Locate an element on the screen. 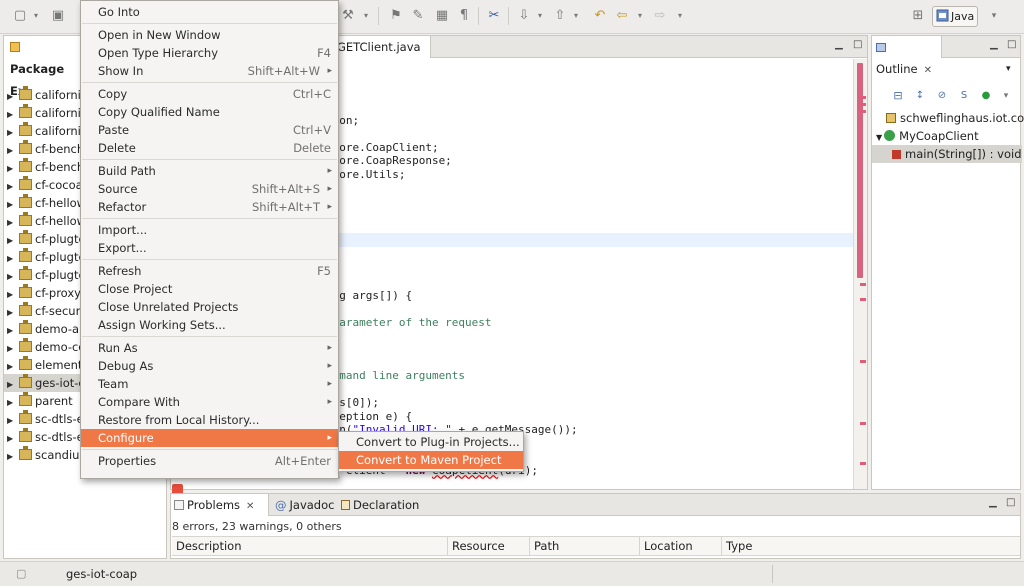  outline-item: main(String[]) : void is located at coordinates (947, 154).